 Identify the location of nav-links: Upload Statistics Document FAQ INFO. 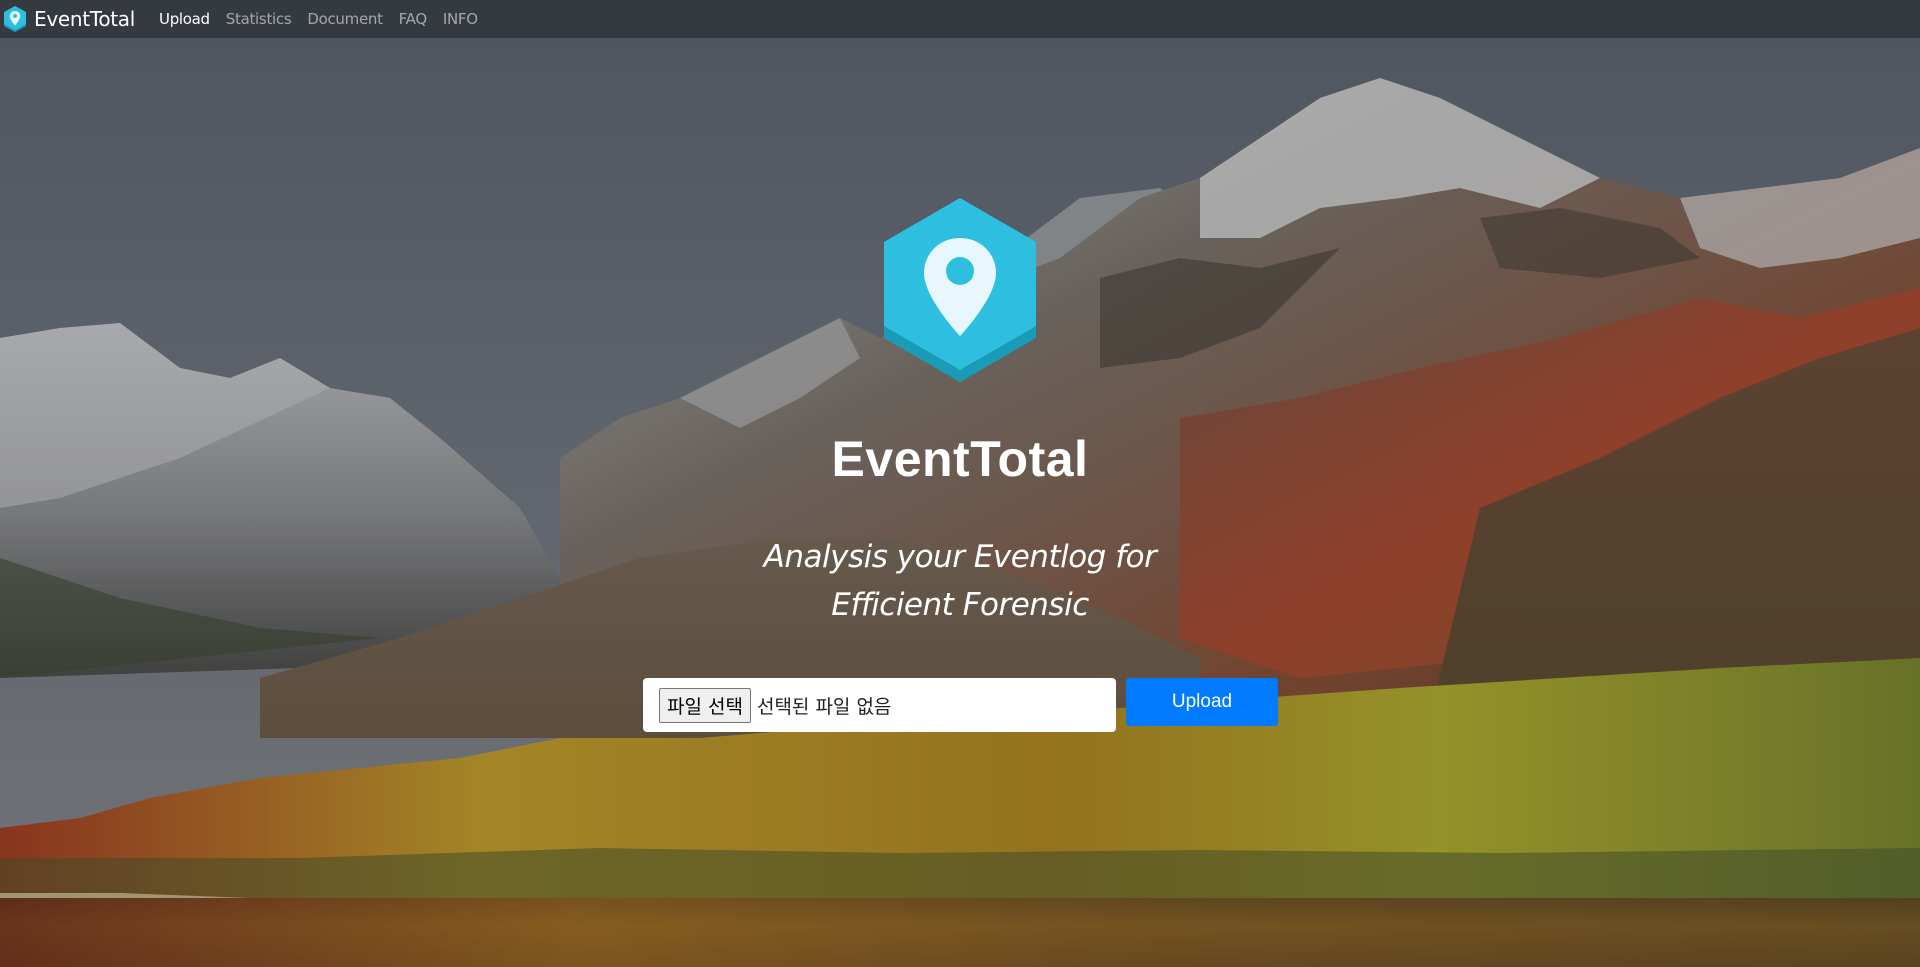
(326, 19).